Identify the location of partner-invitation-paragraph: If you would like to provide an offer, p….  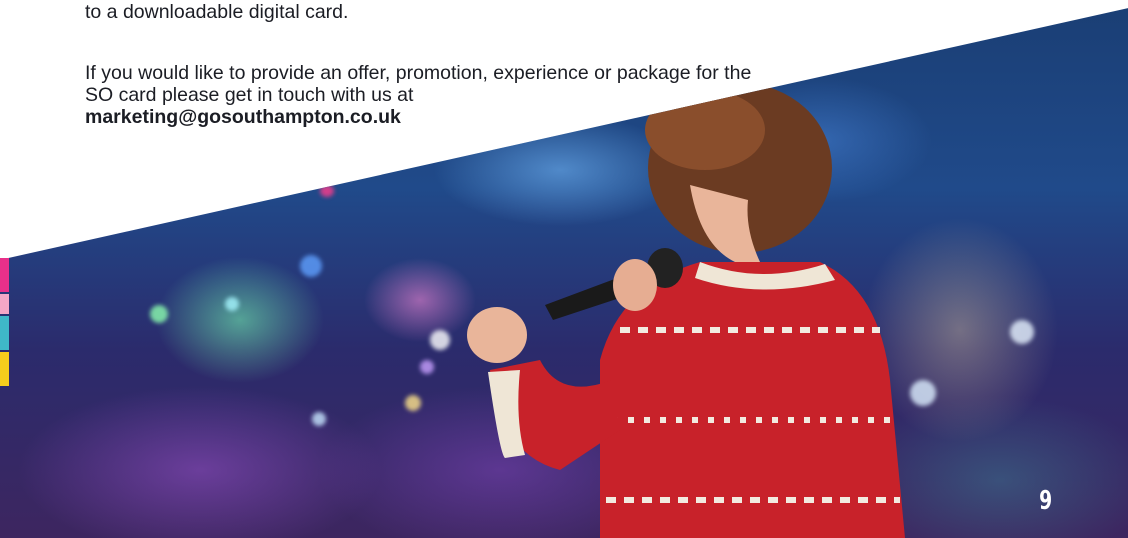
(425, 95).